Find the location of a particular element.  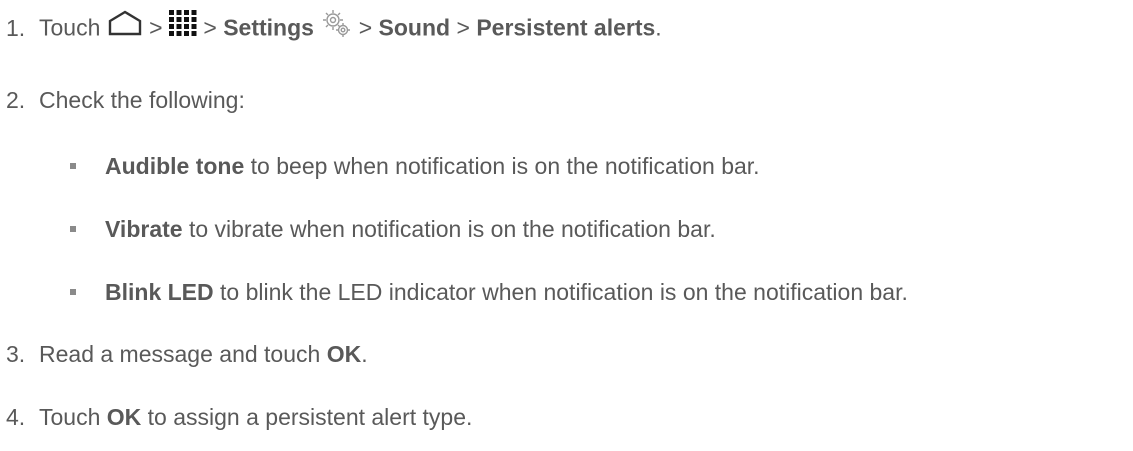

bullet-term: Blink LED is located at coordinates (159, 292).